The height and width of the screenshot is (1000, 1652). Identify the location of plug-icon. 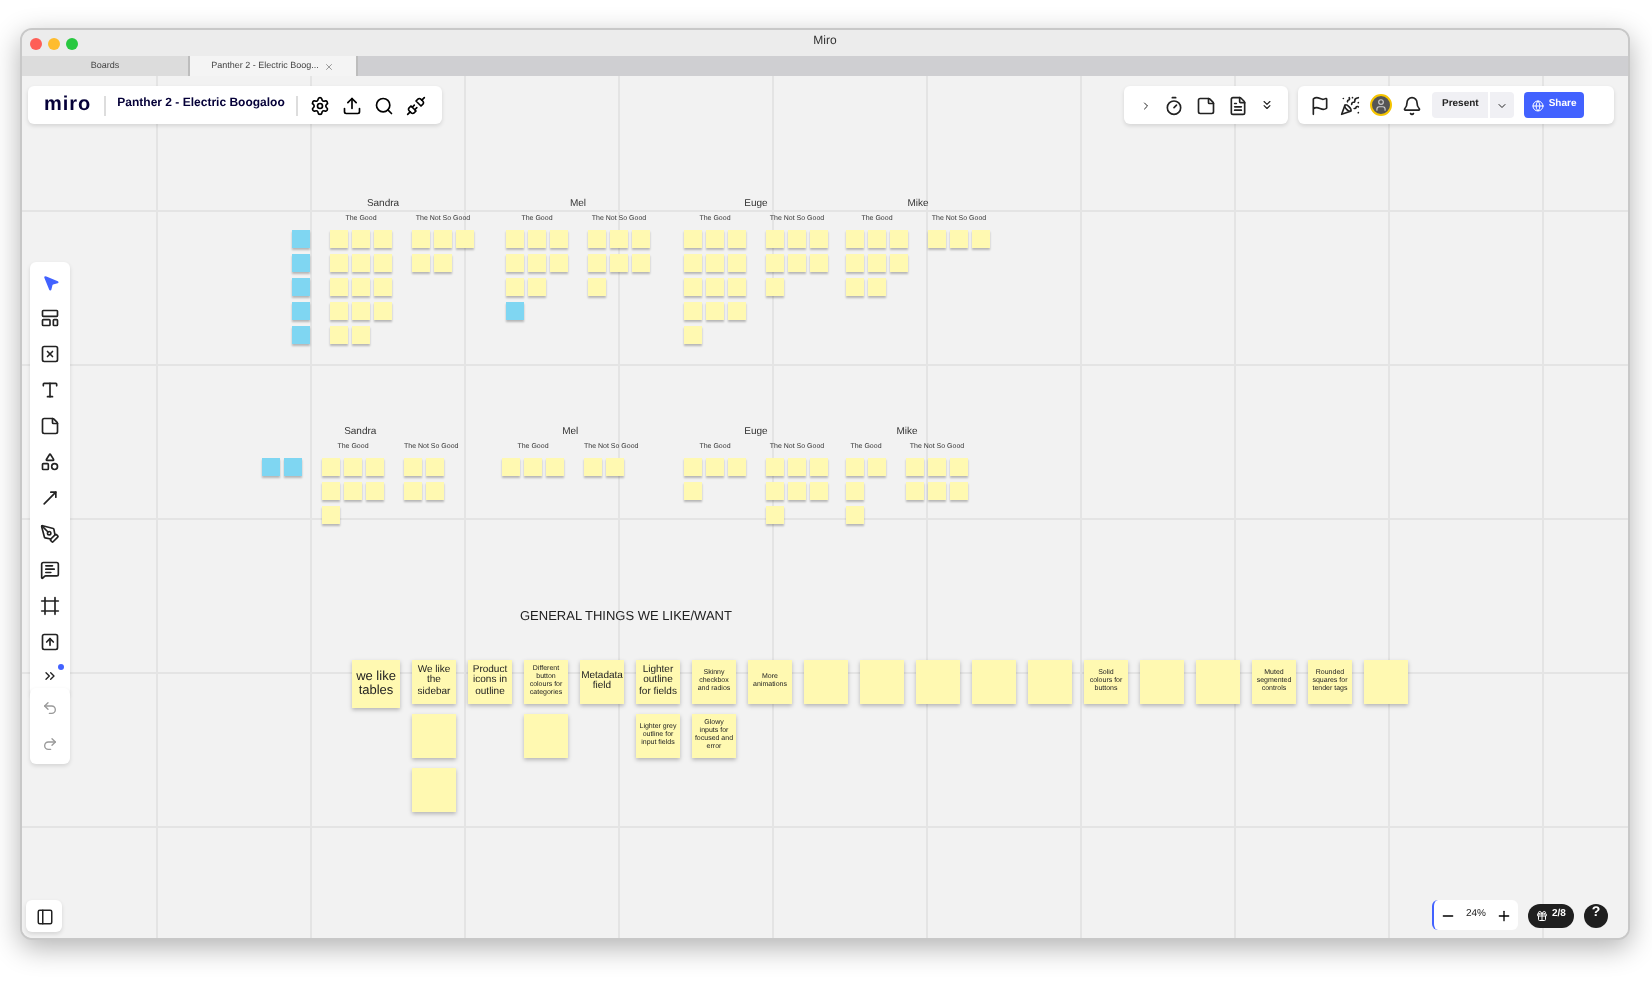
(416, 105).